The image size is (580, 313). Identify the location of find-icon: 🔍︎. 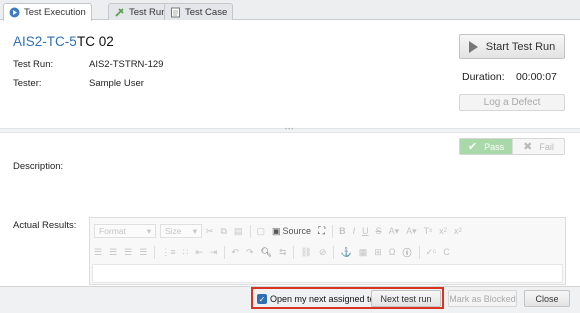
(266, 252).